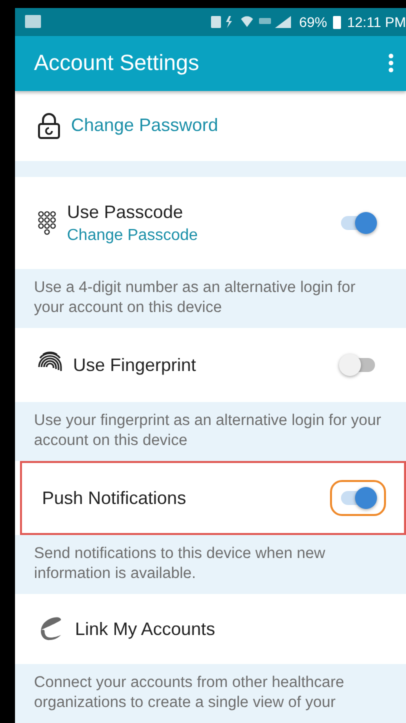 This screenshot has height=723, width=406. I want to click on setting-description: Send notifications to this device when new information is available., so click(210, 564).